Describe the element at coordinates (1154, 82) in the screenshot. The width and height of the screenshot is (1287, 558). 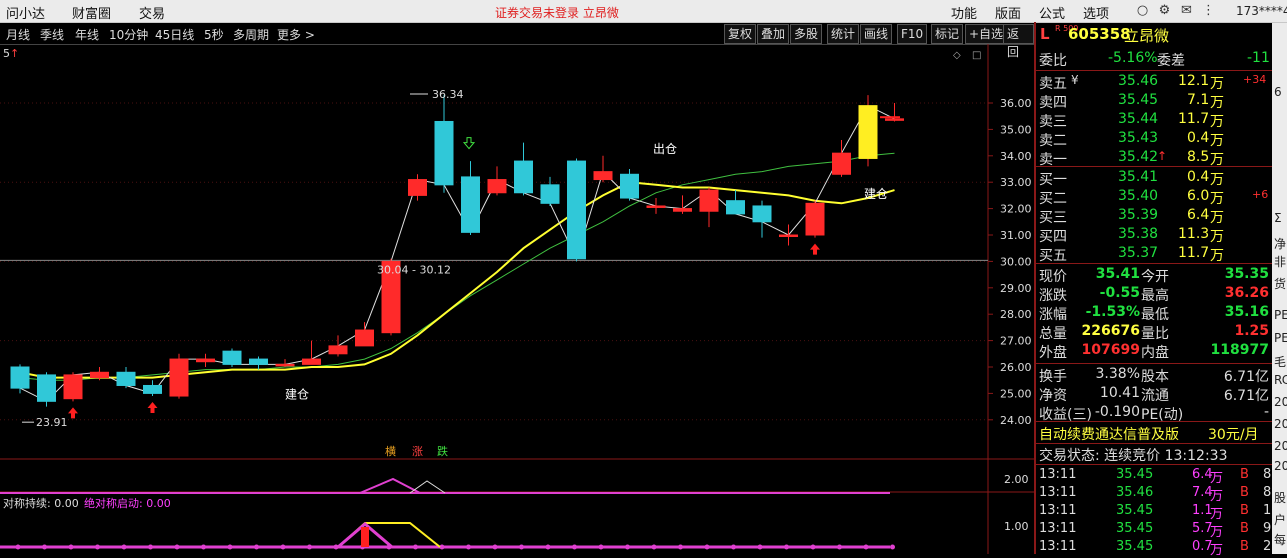
I see `ask-row: 卖五 ¥35.46 12.1 万 +34` at that location.